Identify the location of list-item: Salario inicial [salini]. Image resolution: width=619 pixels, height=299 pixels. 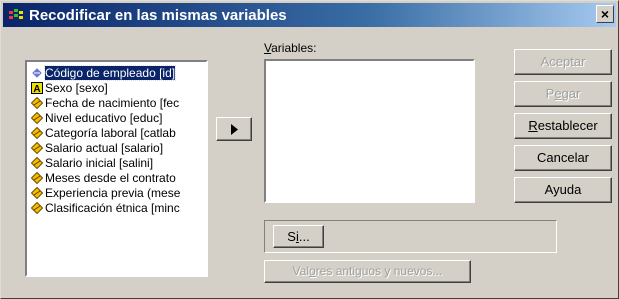
(116, 163).